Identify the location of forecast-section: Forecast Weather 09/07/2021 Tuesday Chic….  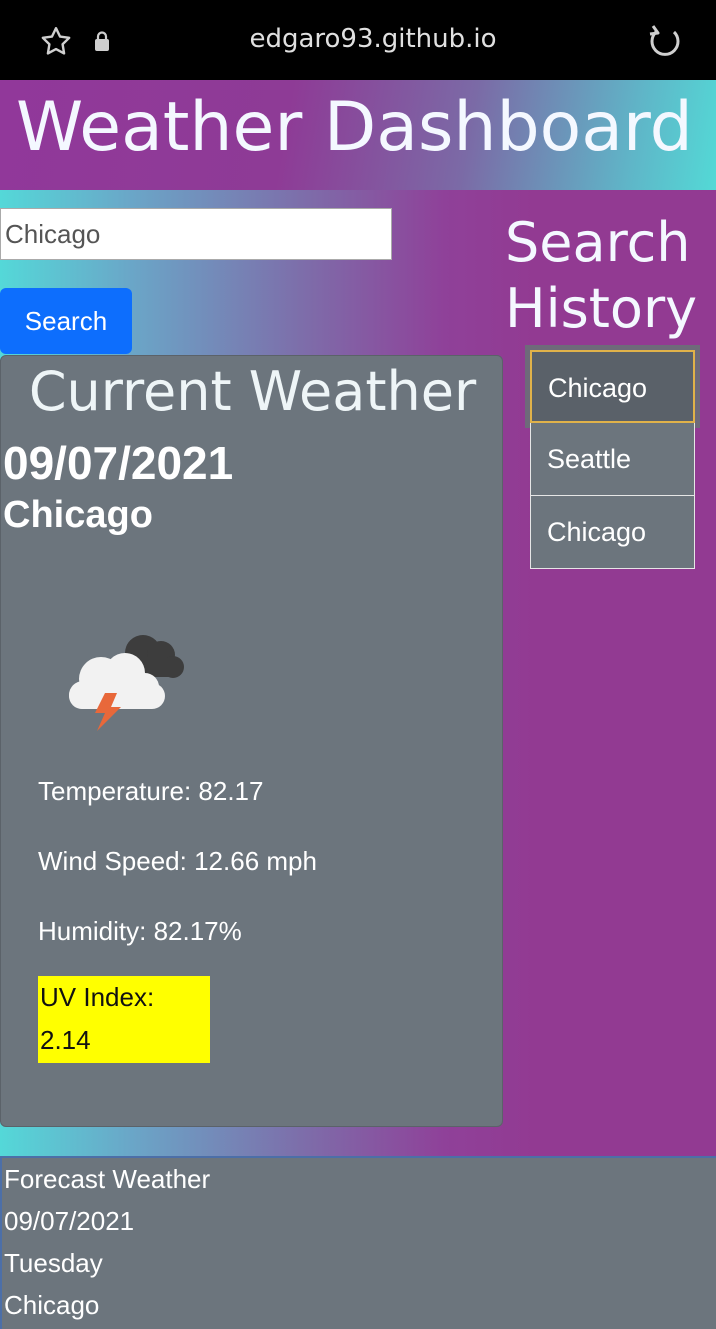
(358, 1242).